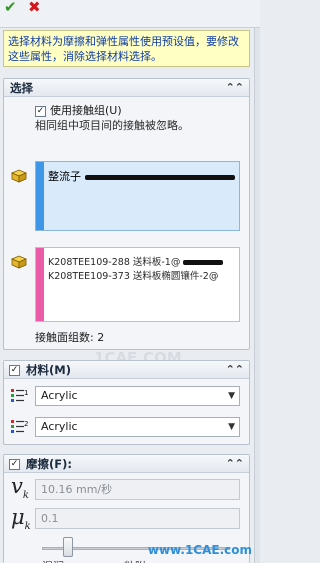  Describe the element at coordinates (21, 88) in the screenshot. I see `selection-group-title: 选择` at that location.